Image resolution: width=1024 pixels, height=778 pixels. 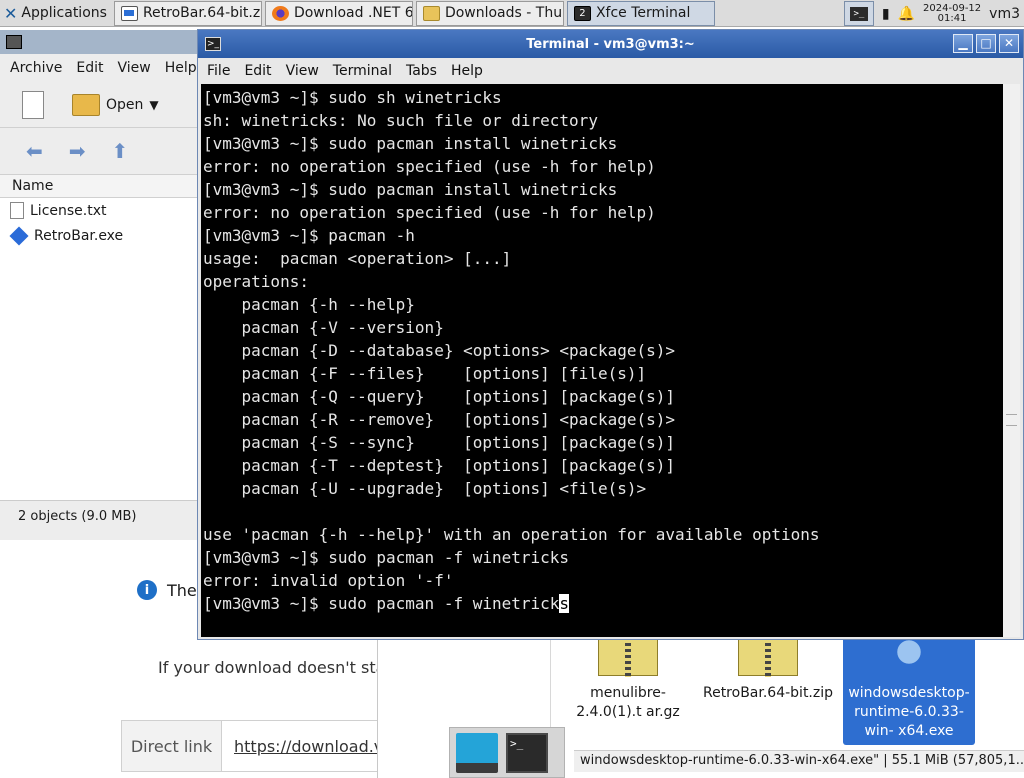 What do you see at coordinates (909, 656) in the screenshot?
I see `installer-file-icon` at bounding box center [909, 656].